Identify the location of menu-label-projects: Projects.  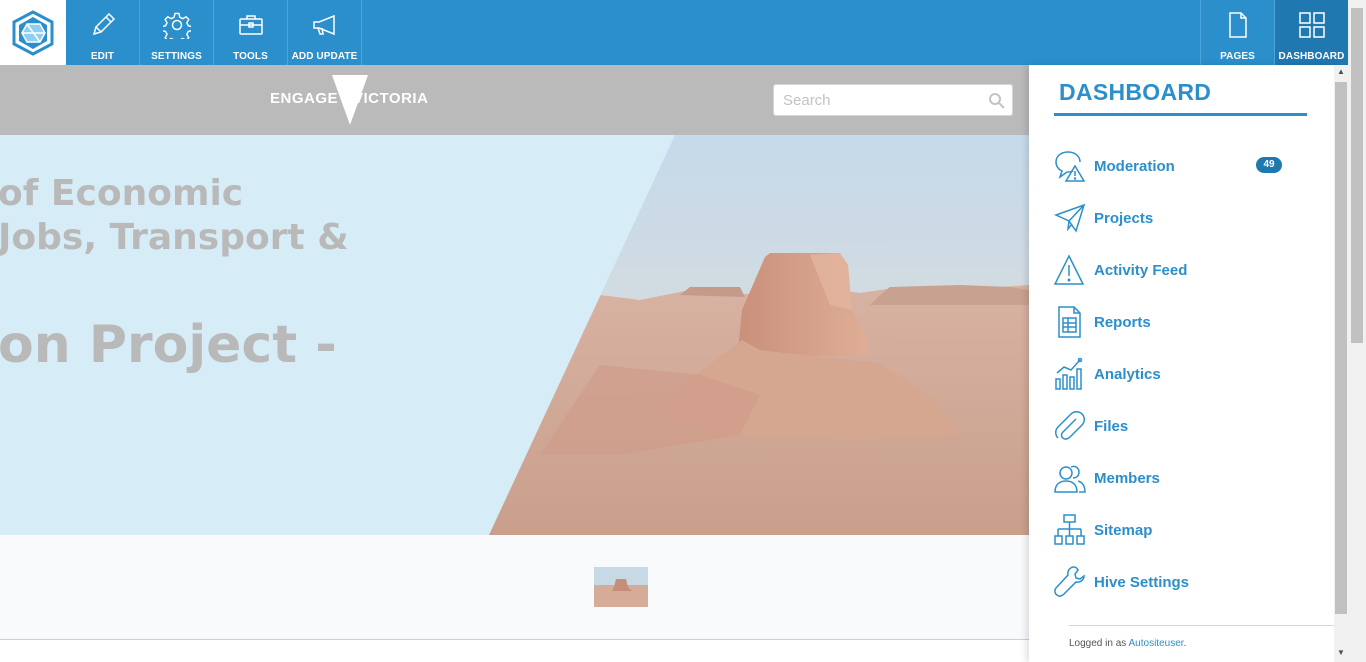
(1124, 218).